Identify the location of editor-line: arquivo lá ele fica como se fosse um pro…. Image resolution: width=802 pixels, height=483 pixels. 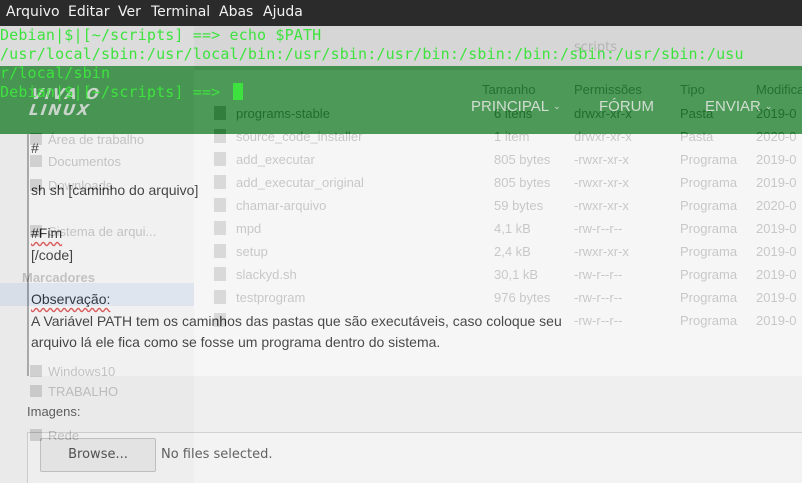
(236, 342).